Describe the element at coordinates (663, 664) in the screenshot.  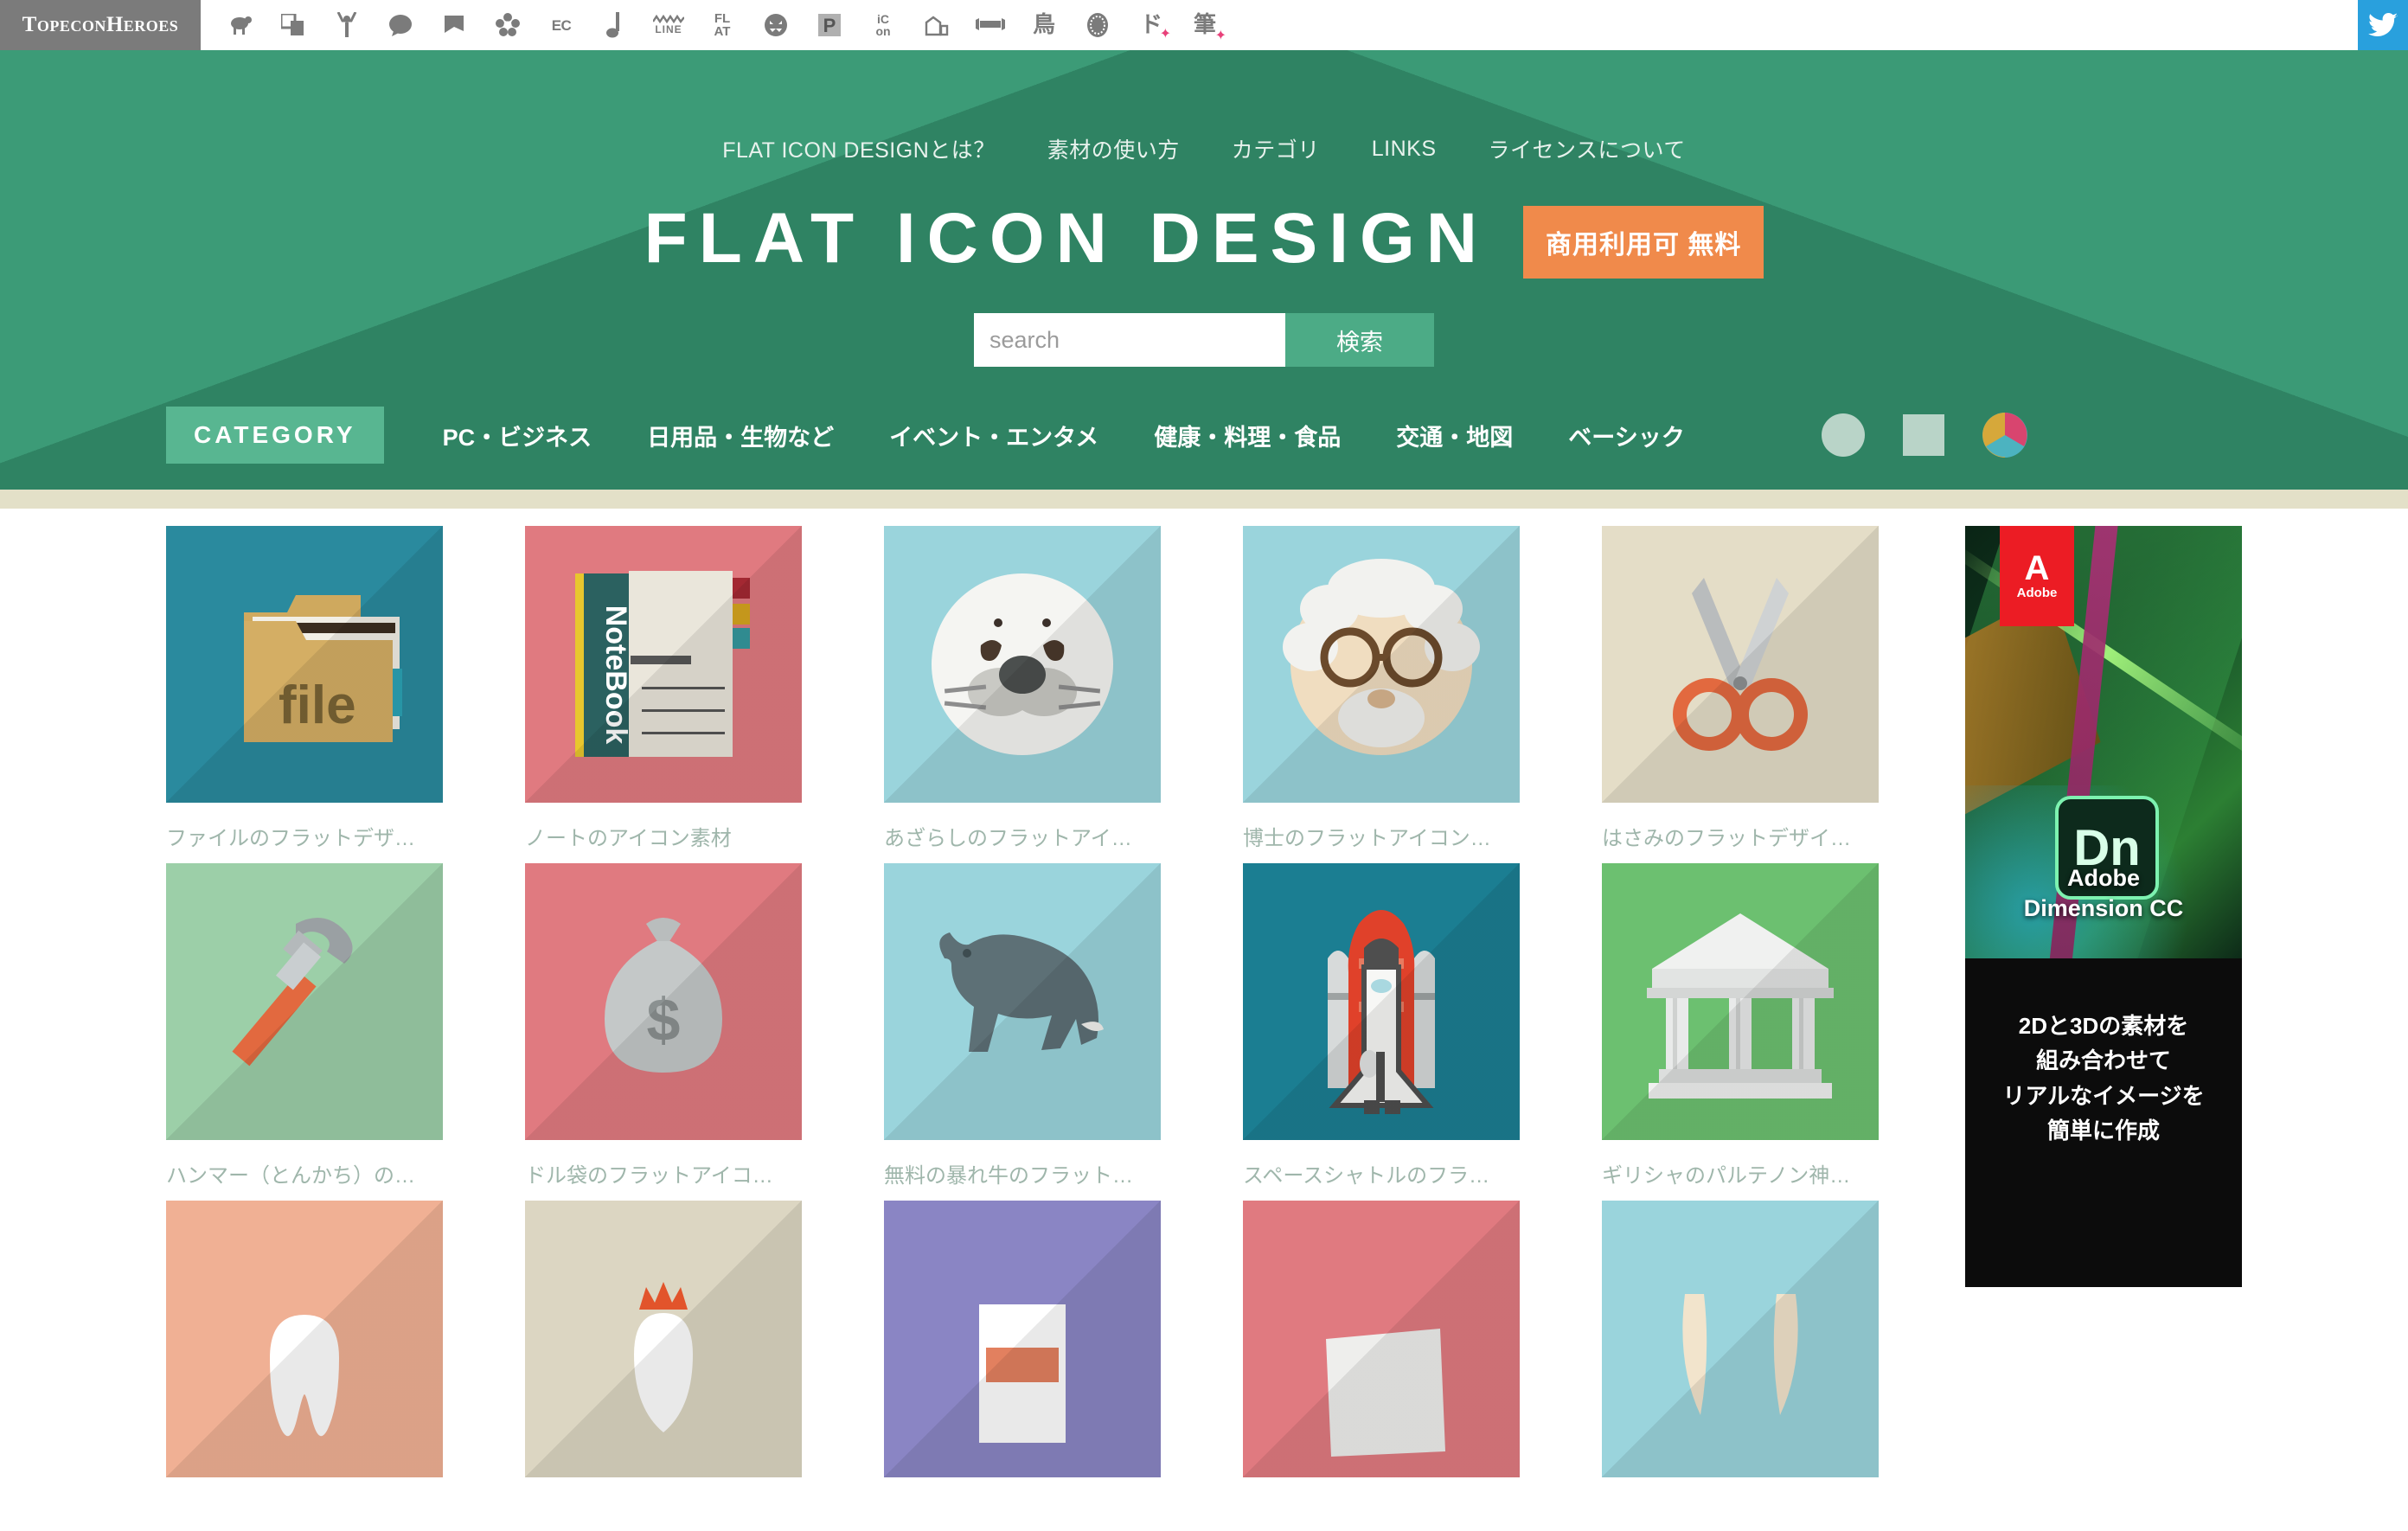
I see `notebook-icon: NoteBook` at that location.